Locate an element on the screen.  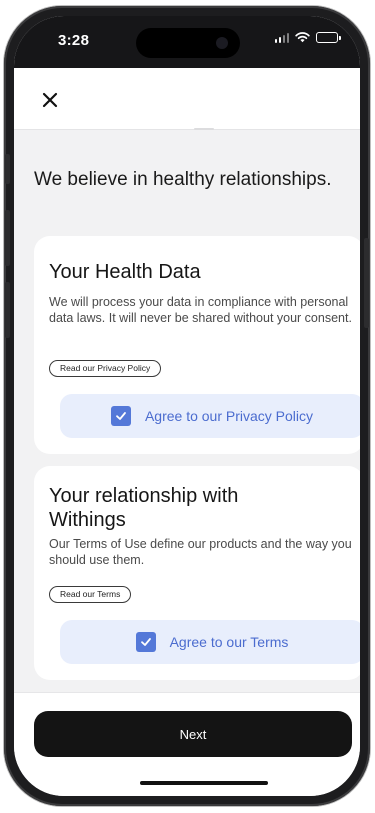
volume-up-button is located at coordinates (7, 238).